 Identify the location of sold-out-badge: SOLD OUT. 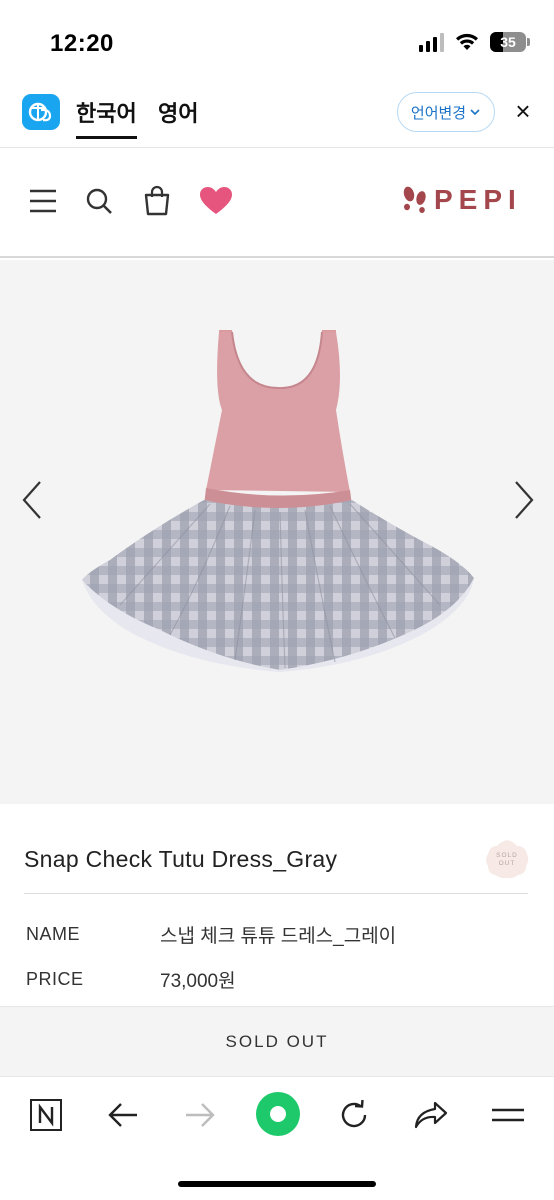
(507, 859).